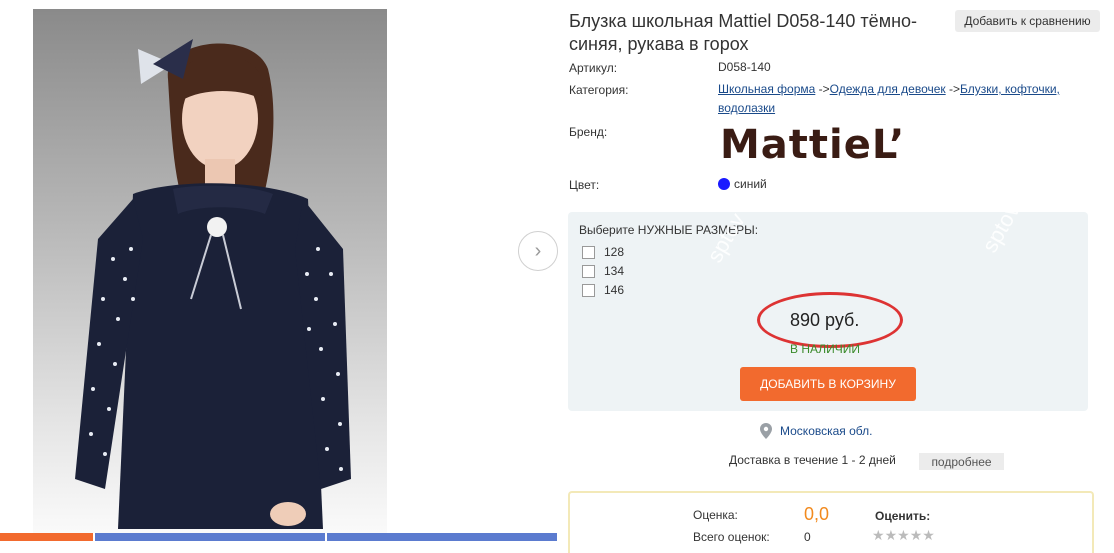 The height and width of the screenshot is (553, 1114). What do you see at coordinates (766, 431) in the screenshot?
I see `map-pin-icon` at bounding box center [766, 431].